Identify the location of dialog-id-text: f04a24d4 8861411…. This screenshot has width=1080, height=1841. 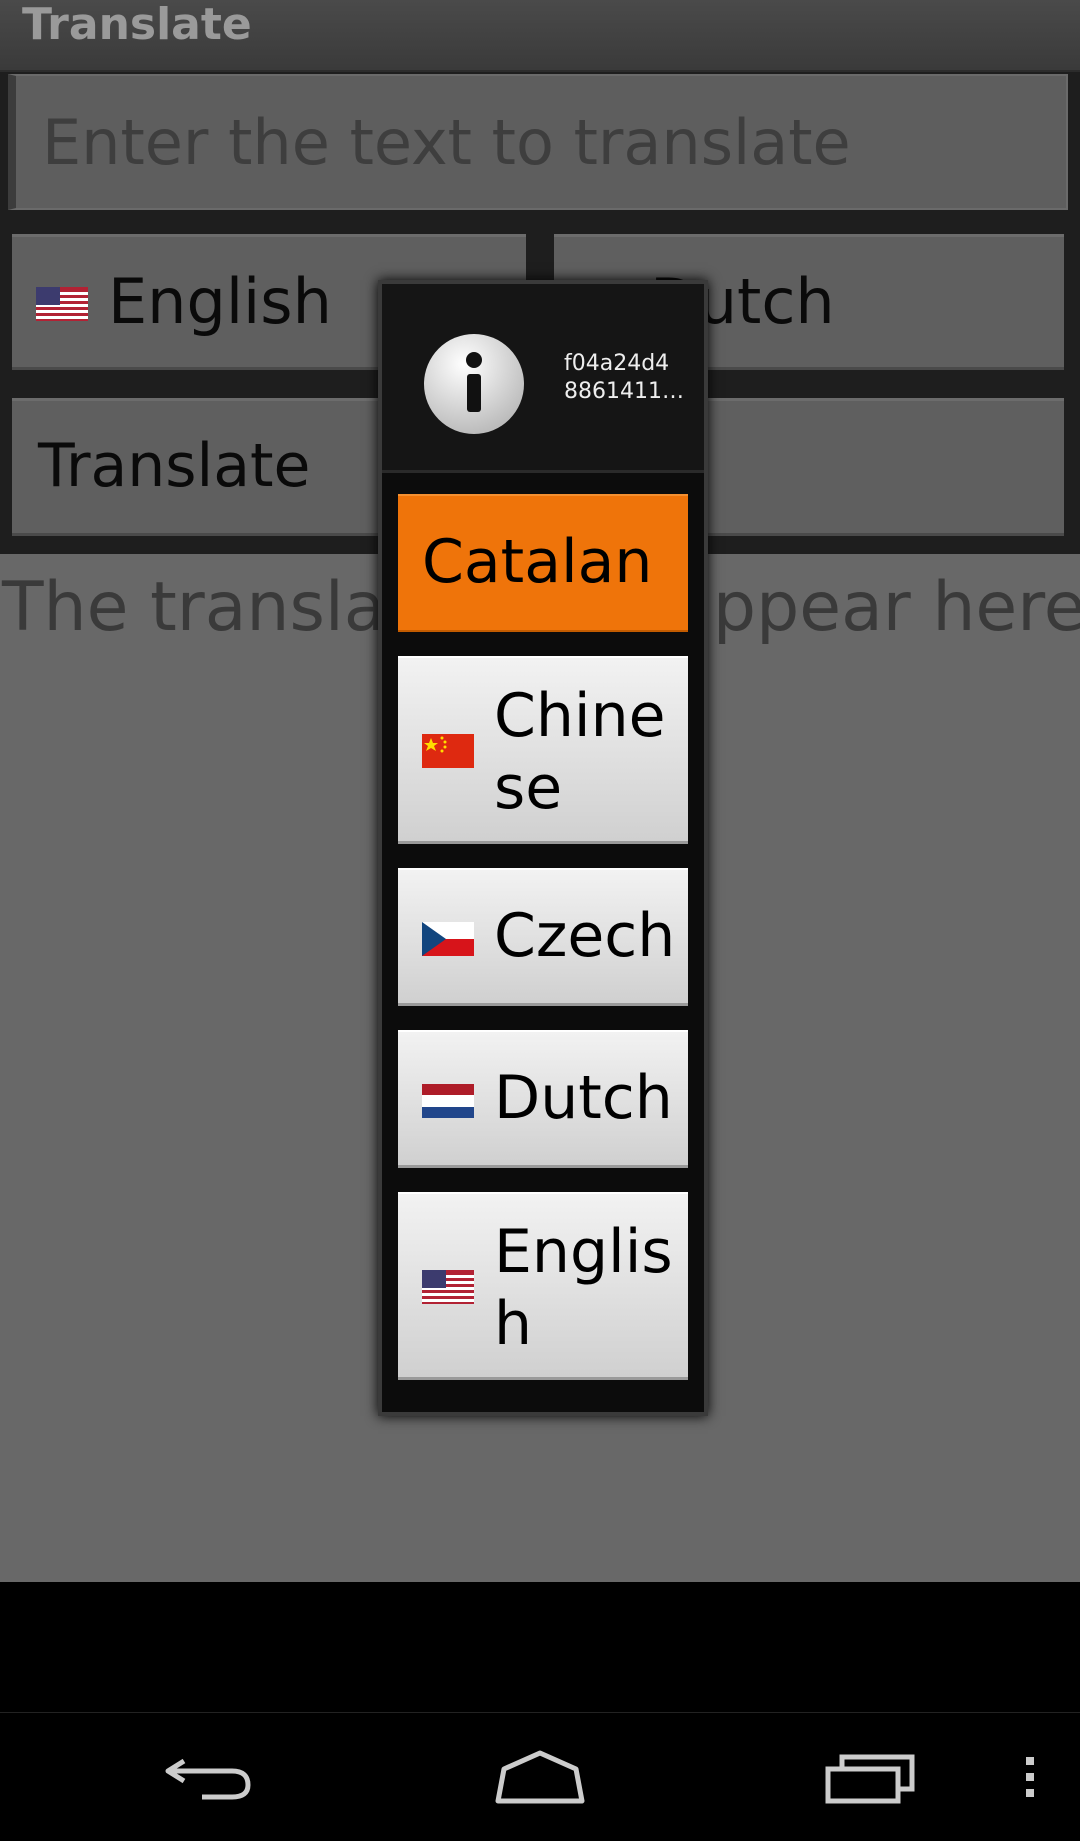
(624, 377).